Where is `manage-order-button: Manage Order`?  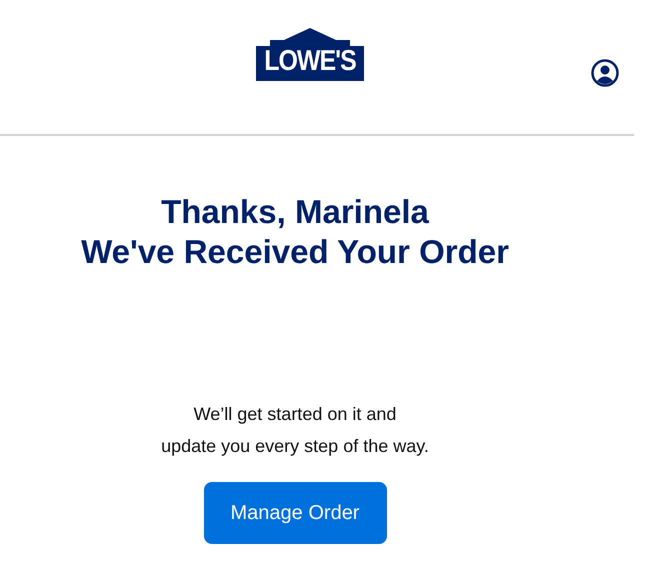 manage-order-button: Manage Order is located at coordinates (295, 513).